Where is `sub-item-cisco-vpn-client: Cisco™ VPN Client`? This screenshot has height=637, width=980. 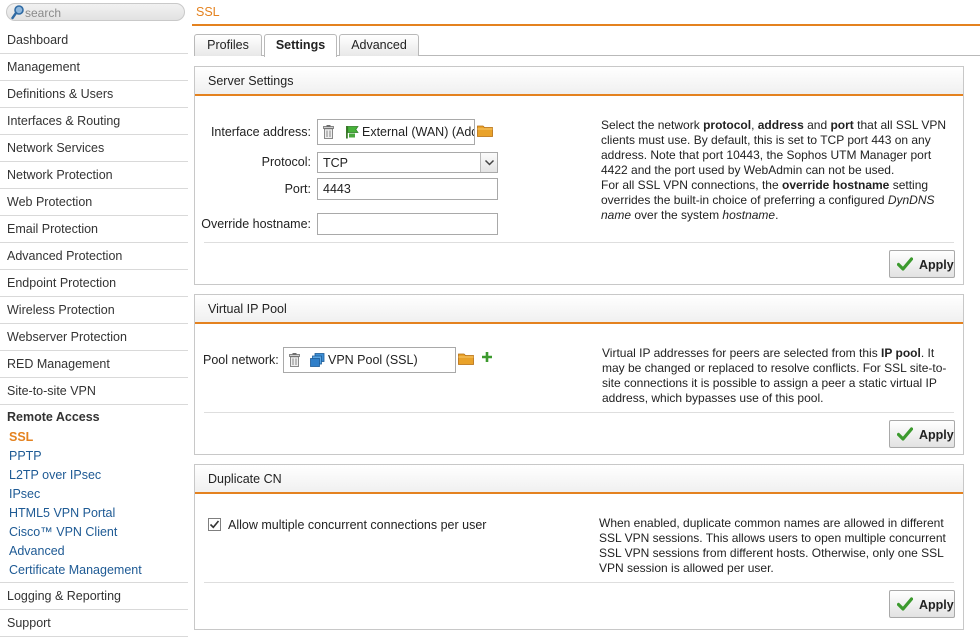
sub-item-cisco-vpn-client: Cisco™ VPN Client is located at coordinates (94, 532).